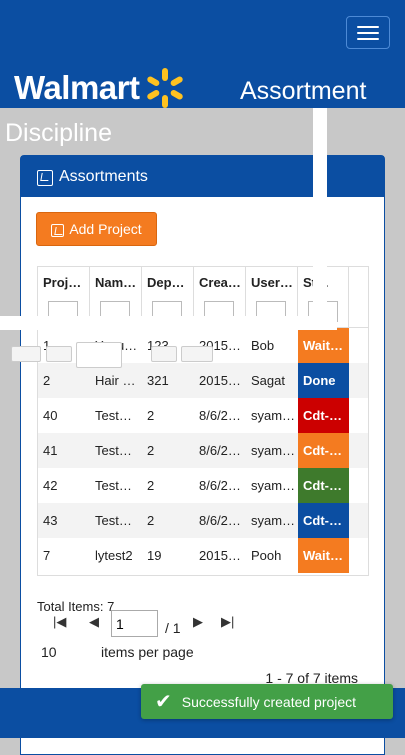  Describe the element at coordinates (227, 622) in the screenshot. I see `last-page-icon: ▶|` at that location.